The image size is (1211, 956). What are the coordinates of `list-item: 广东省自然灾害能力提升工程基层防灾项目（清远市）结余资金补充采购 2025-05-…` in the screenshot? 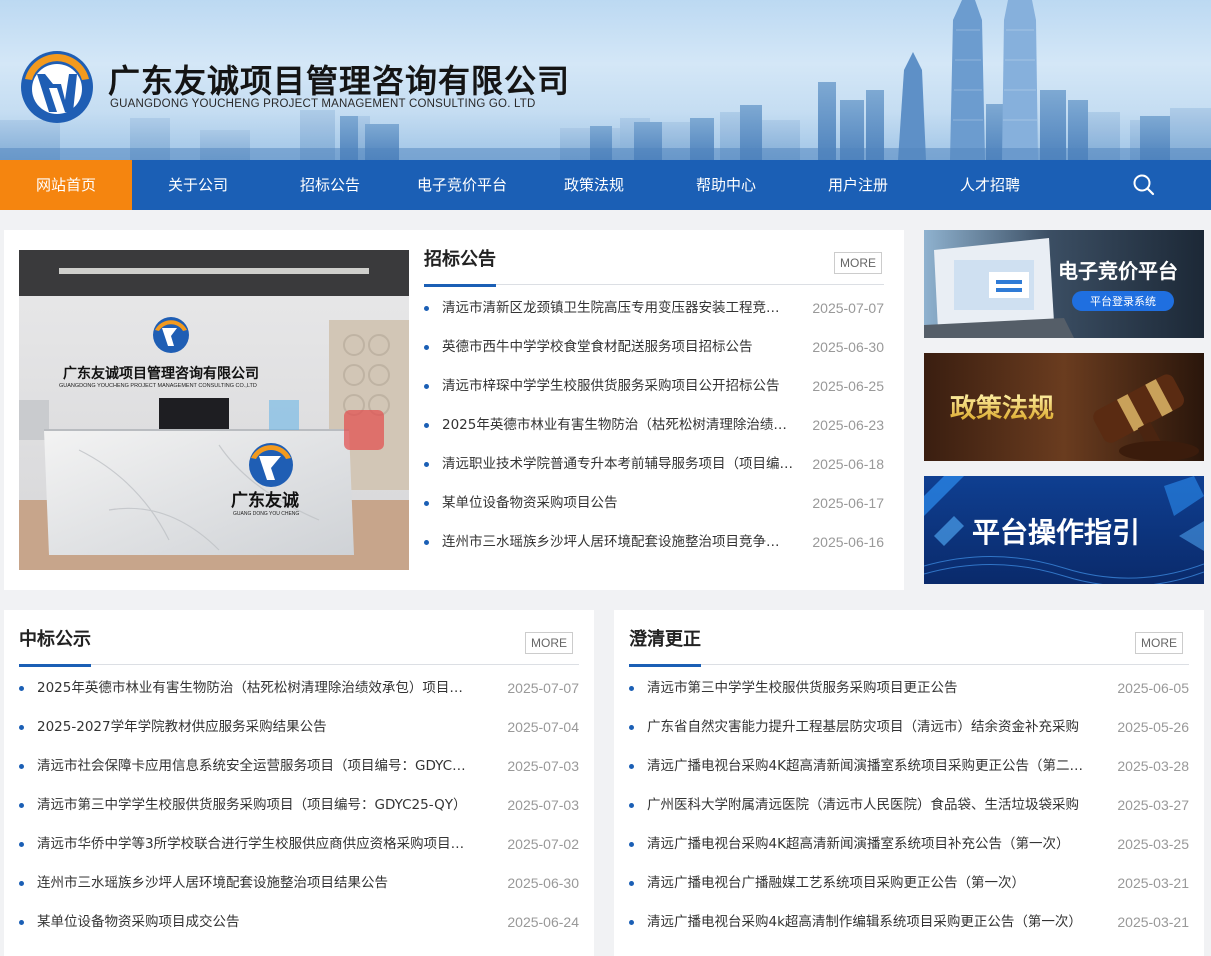 It's located at (909, 727).